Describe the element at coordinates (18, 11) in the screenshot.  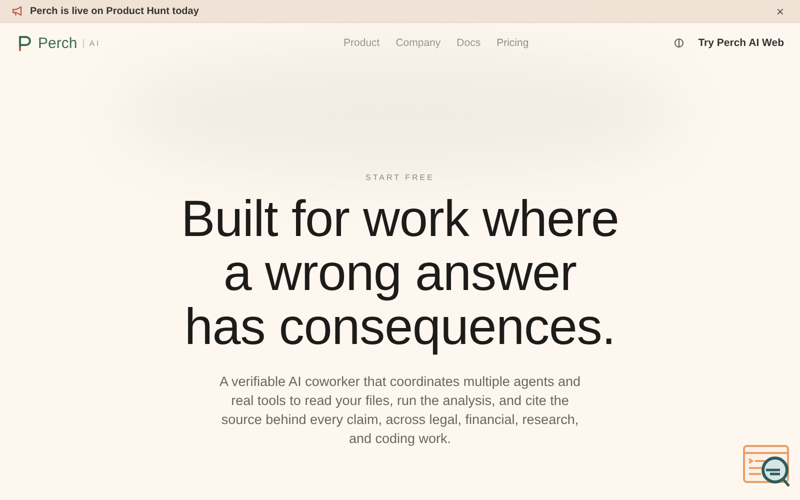
I see `megaphone-icon` at that location.